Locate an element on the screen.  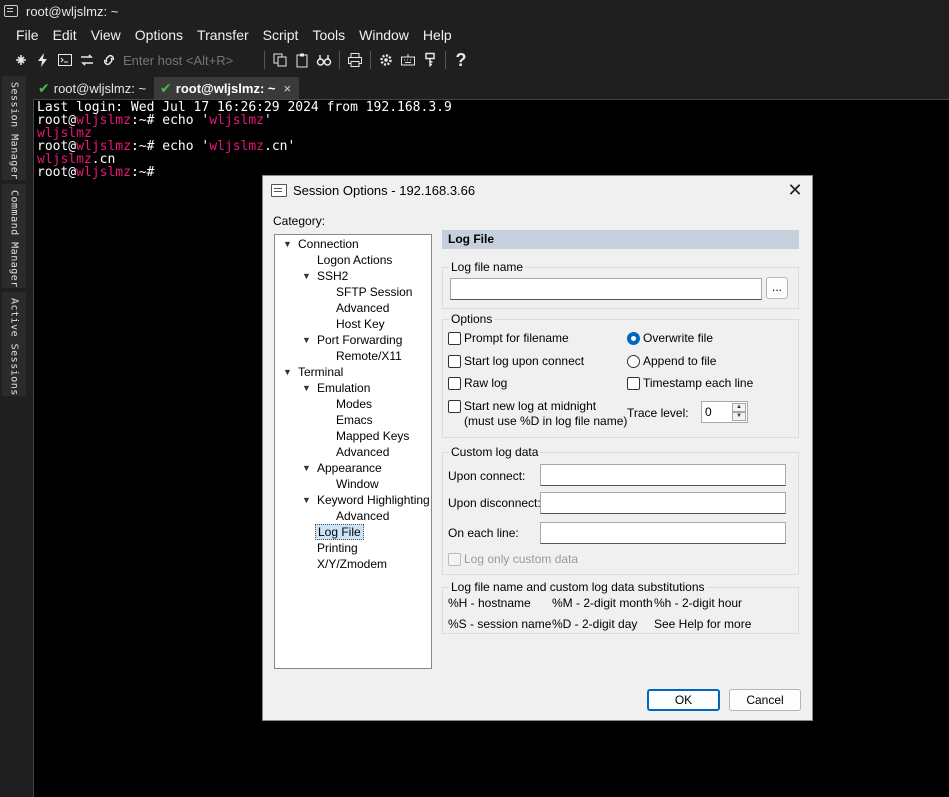
window-title: root@wljslmz: ~ is located at coordinates (72, 11).